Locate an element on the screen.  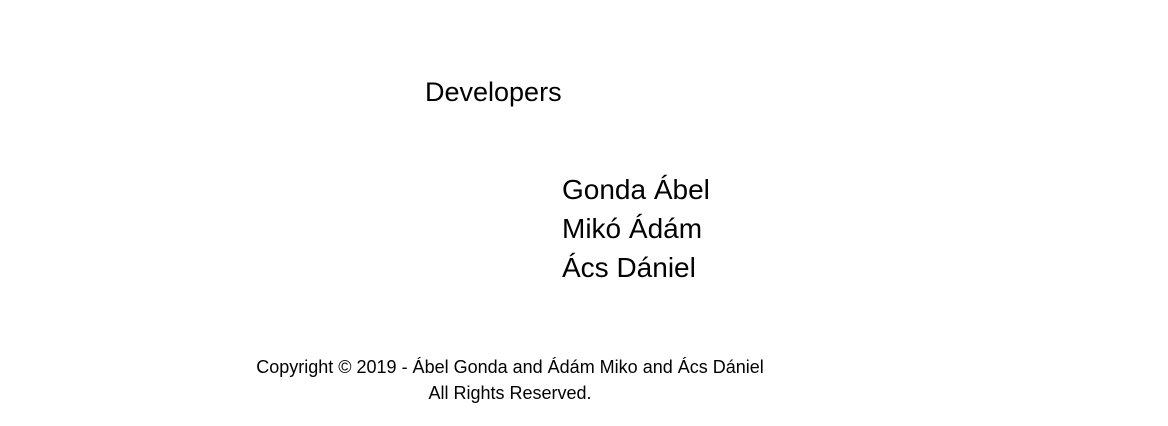
developer-name: Ács Dániel is located at coordinates (629, 267).